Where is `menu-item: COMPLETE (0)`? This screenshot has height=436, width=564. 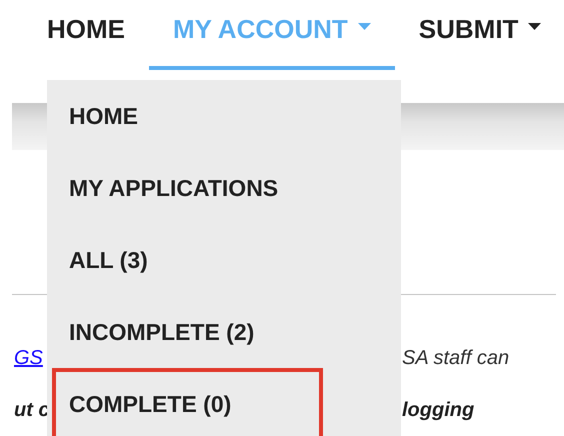
menu-item: COMPLETE (0) is located at coordinates (187, 402).